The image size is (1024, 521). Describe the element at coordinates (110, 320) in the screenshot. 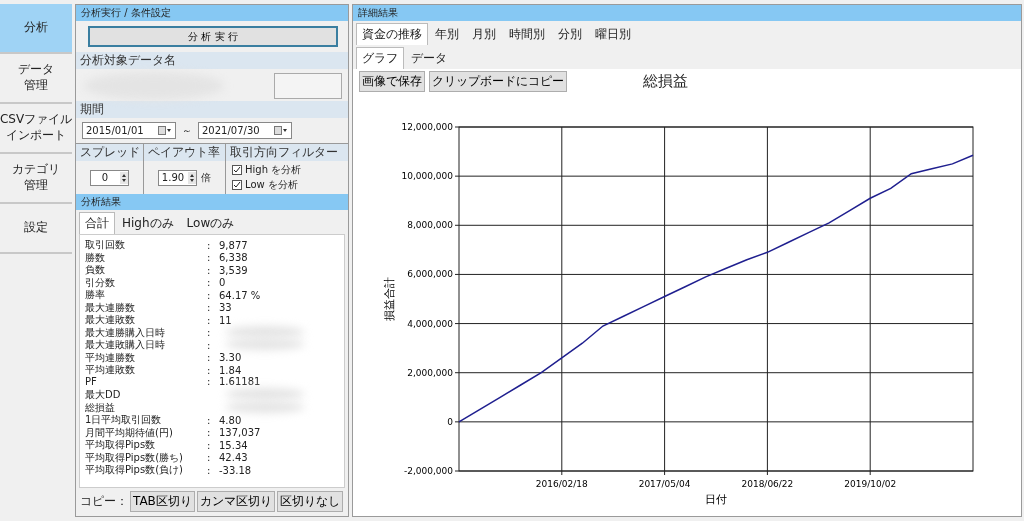

I see `stat-label: 最大連敗数` at that location.